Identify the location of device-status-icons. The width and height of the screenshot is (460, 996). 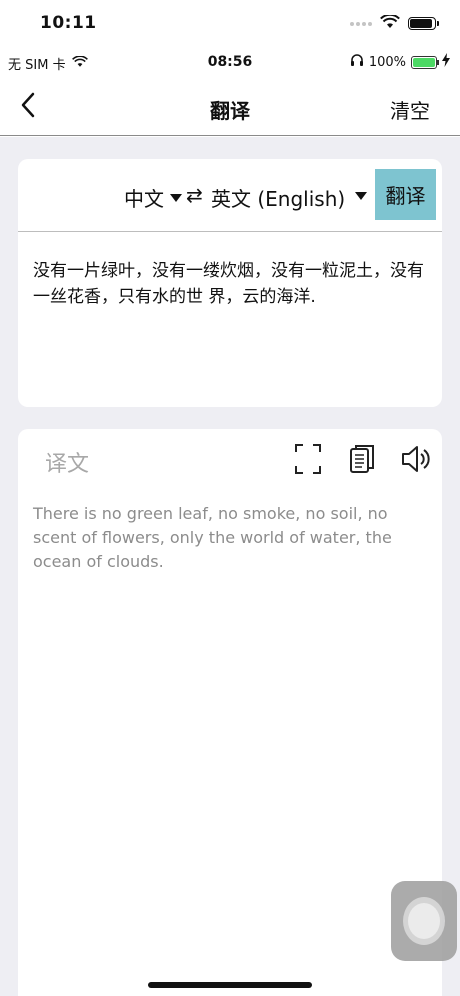
(394, 23).